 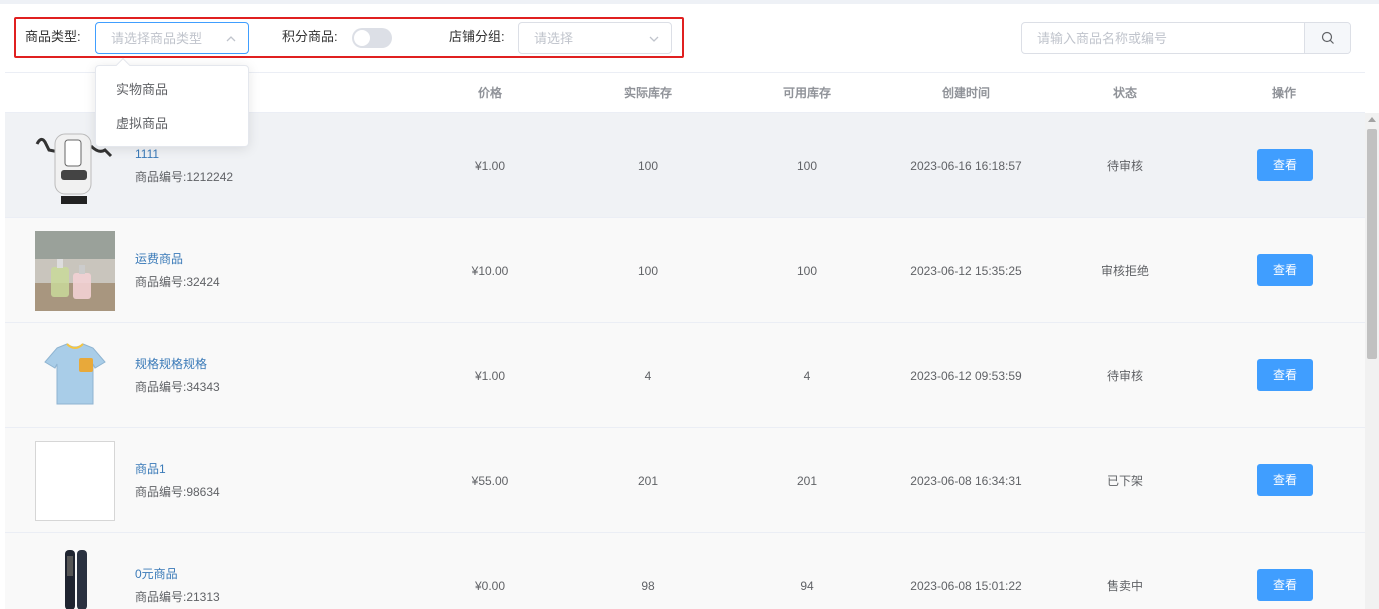 I want to click on type-select-placeholder: 请选择商品类型, so click(x=157, y=38).